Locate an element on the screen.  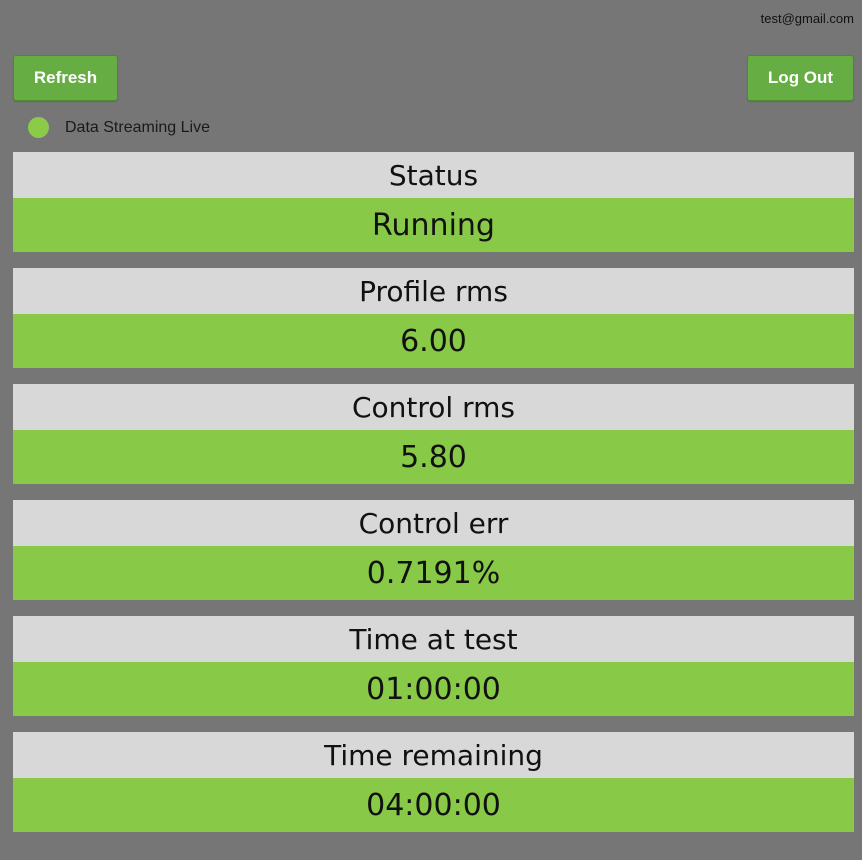
metric-profile-rms: Profile rms 6.00 is located at coordinates (433, 318).